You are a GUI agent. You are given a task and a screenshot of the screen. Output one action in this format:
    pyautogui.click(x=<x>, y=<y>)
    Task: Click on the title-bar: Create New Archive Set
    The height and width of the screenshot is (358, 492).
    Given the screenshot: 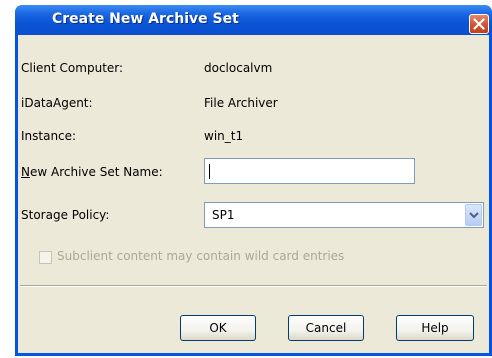 What is the action you would take?
    pyautogui.click(x=253, y=20)
    